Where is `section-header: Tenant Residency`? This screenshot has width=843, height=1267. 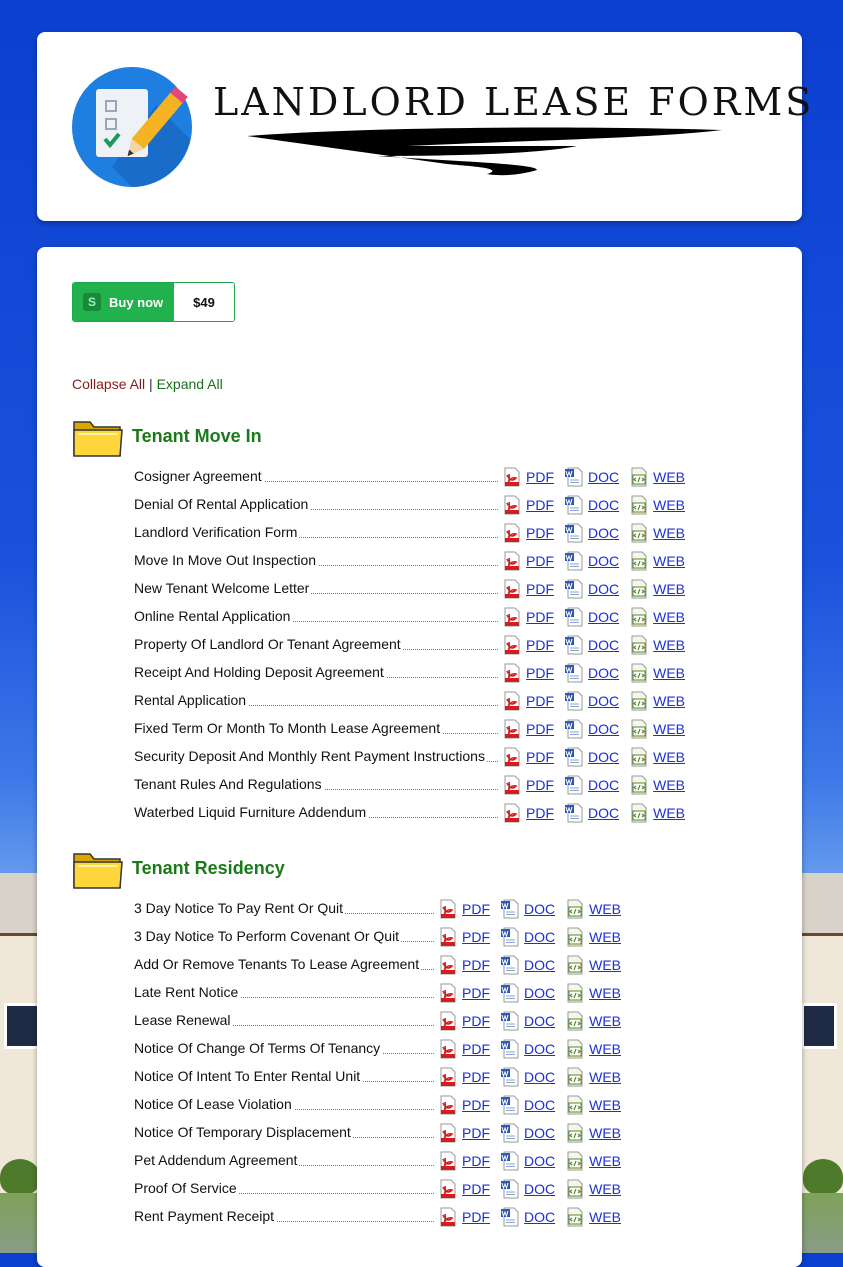
section-header: Tenant Residency is located at coordinates (422, 870).